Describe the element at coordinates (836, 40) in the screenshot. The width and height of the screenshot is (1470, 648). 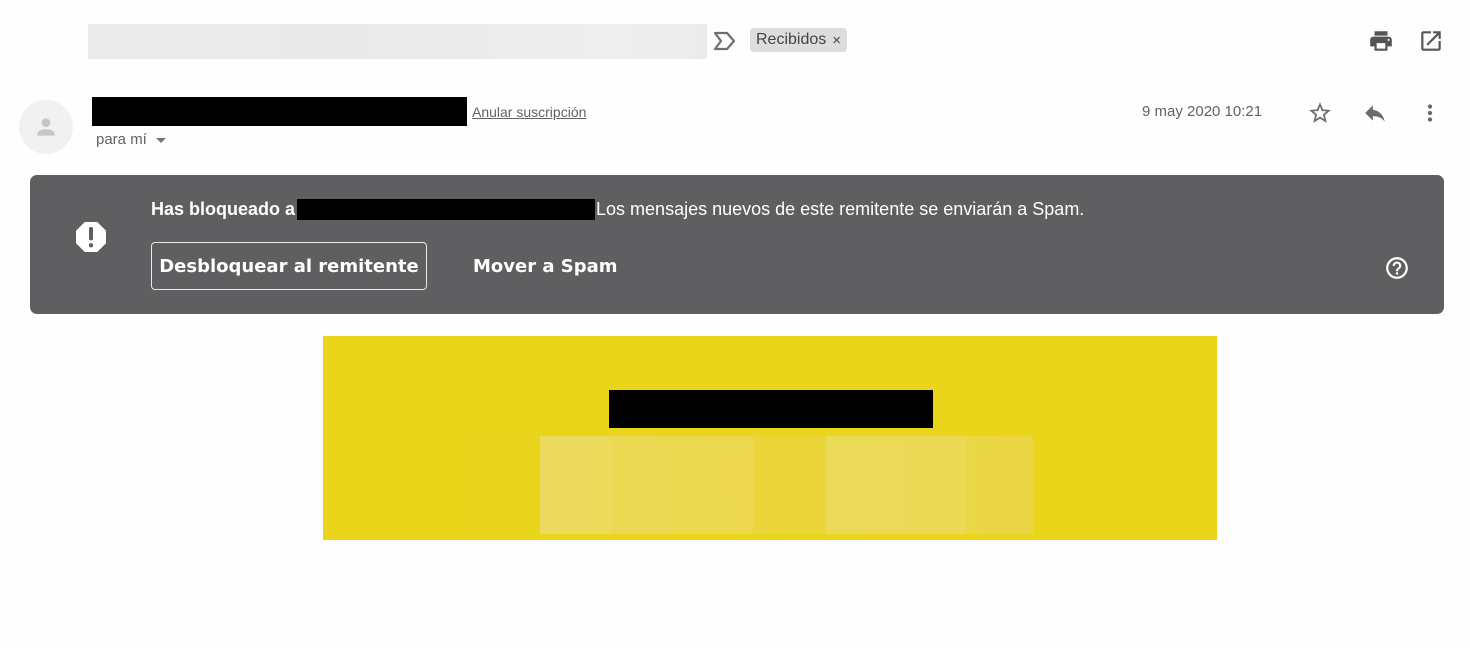
I see `remove-label-icon: ×` at that location.